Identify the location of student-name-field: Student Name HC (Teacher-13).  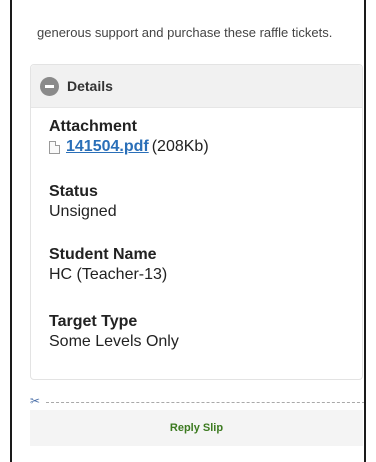
(108, 265).